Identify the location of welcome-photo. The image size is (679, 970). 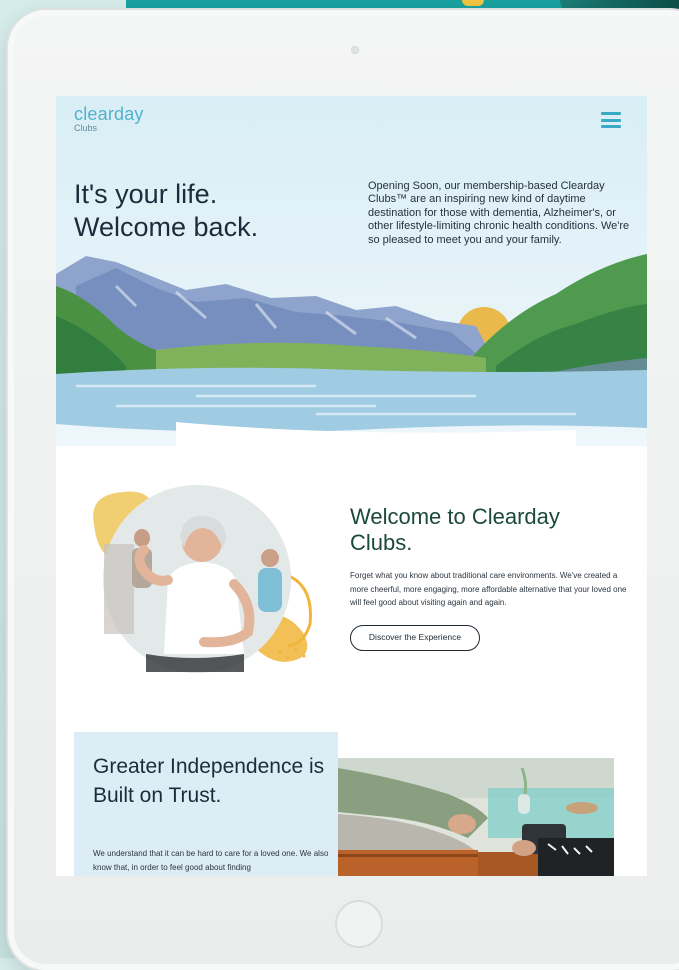
(202, 579).